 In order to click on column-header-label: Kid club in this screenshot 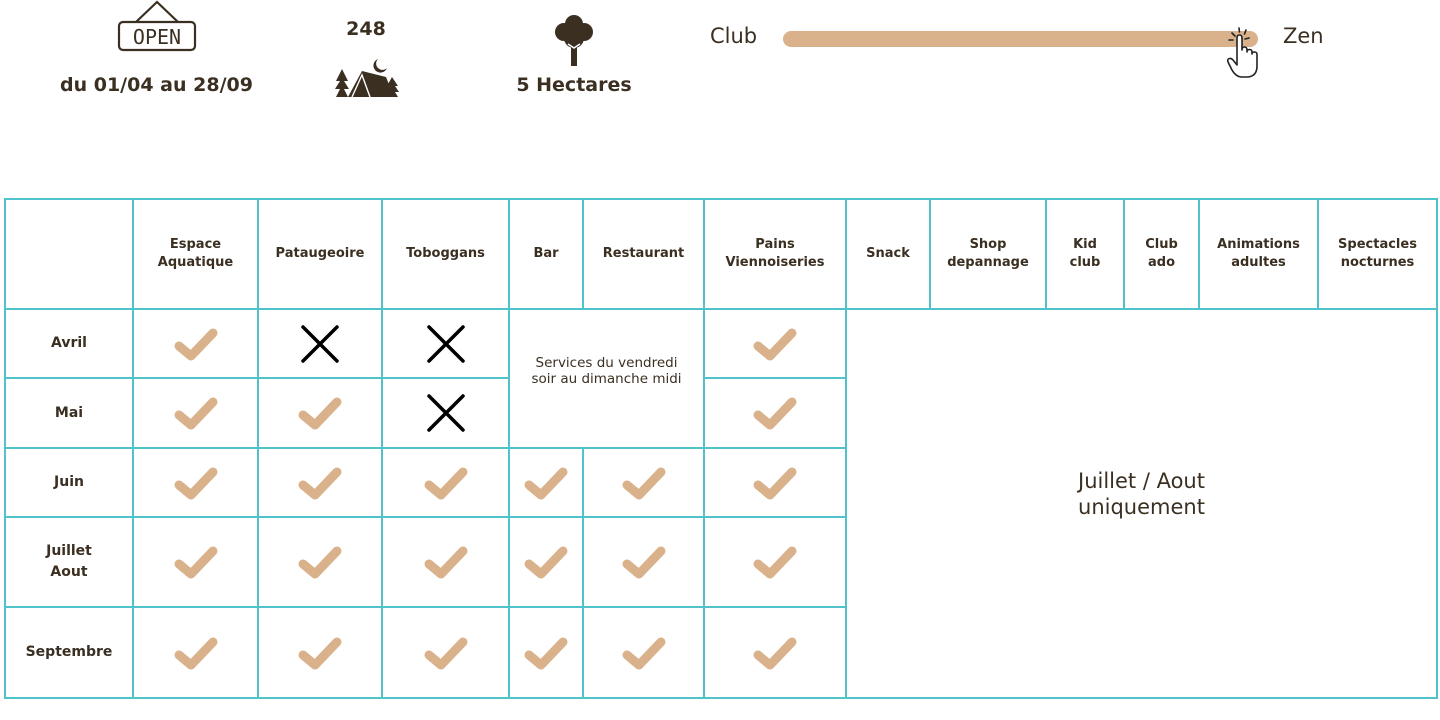, I will do `click(1085, 253)`.